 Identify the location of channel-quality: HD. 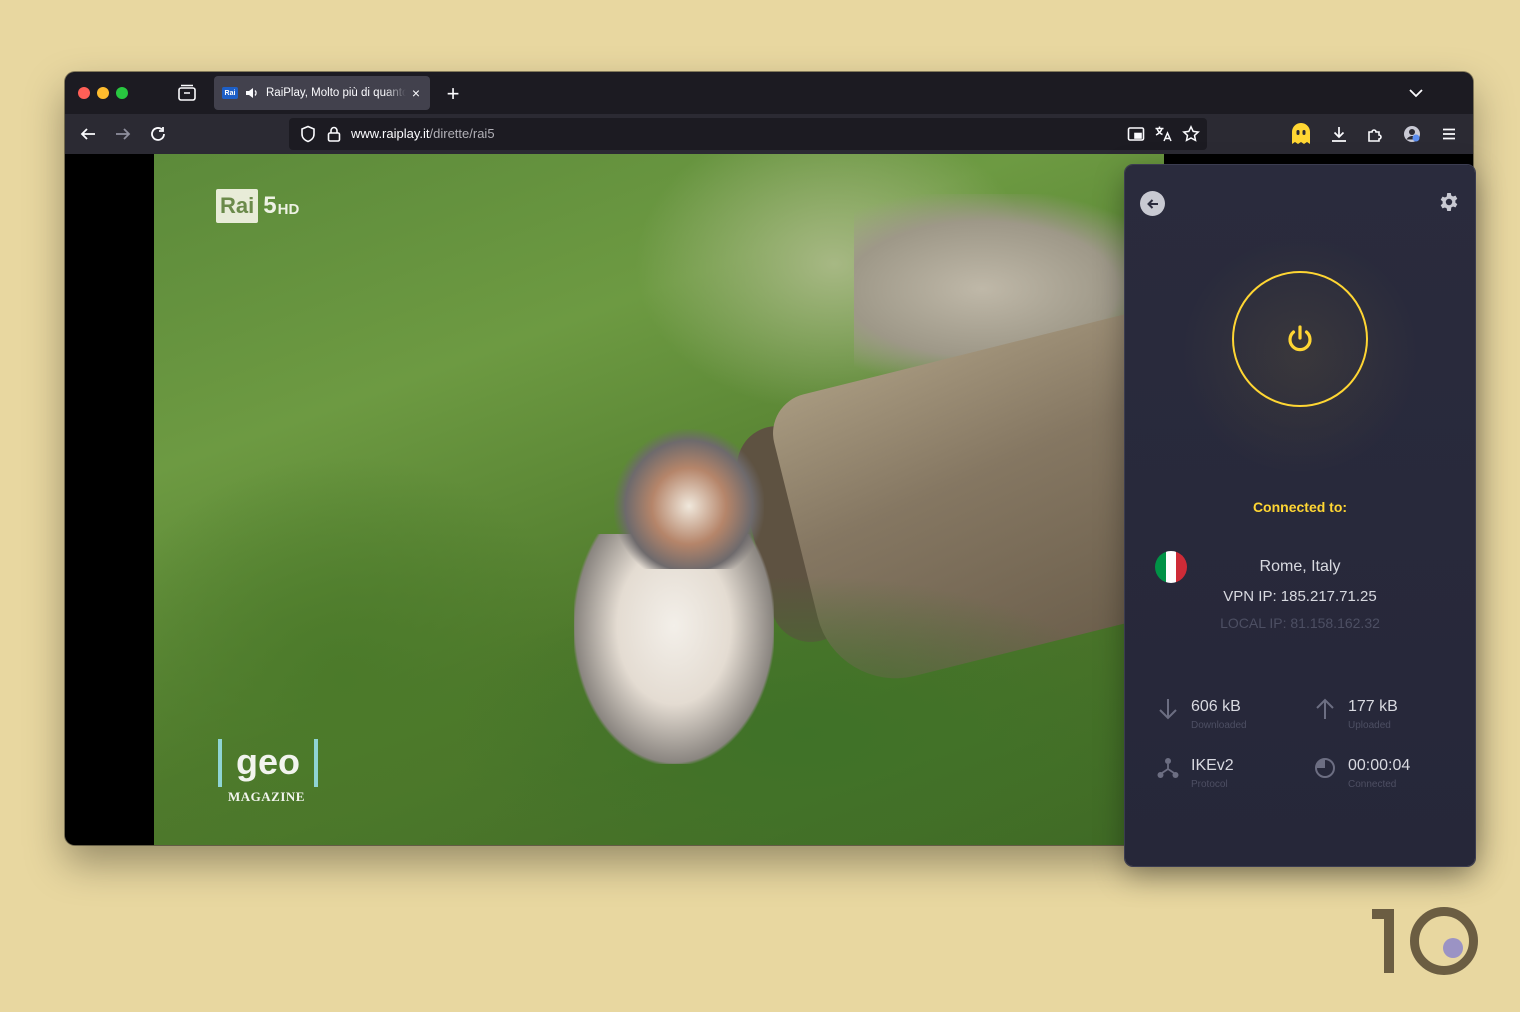
(288, 209).